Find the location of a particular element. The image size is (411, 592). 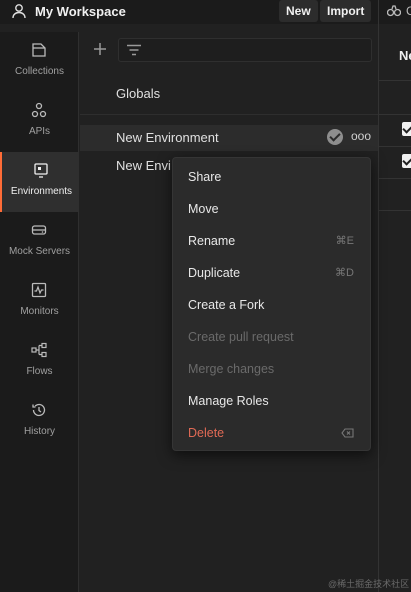

environments-icon is located at coordinates (41, 170).